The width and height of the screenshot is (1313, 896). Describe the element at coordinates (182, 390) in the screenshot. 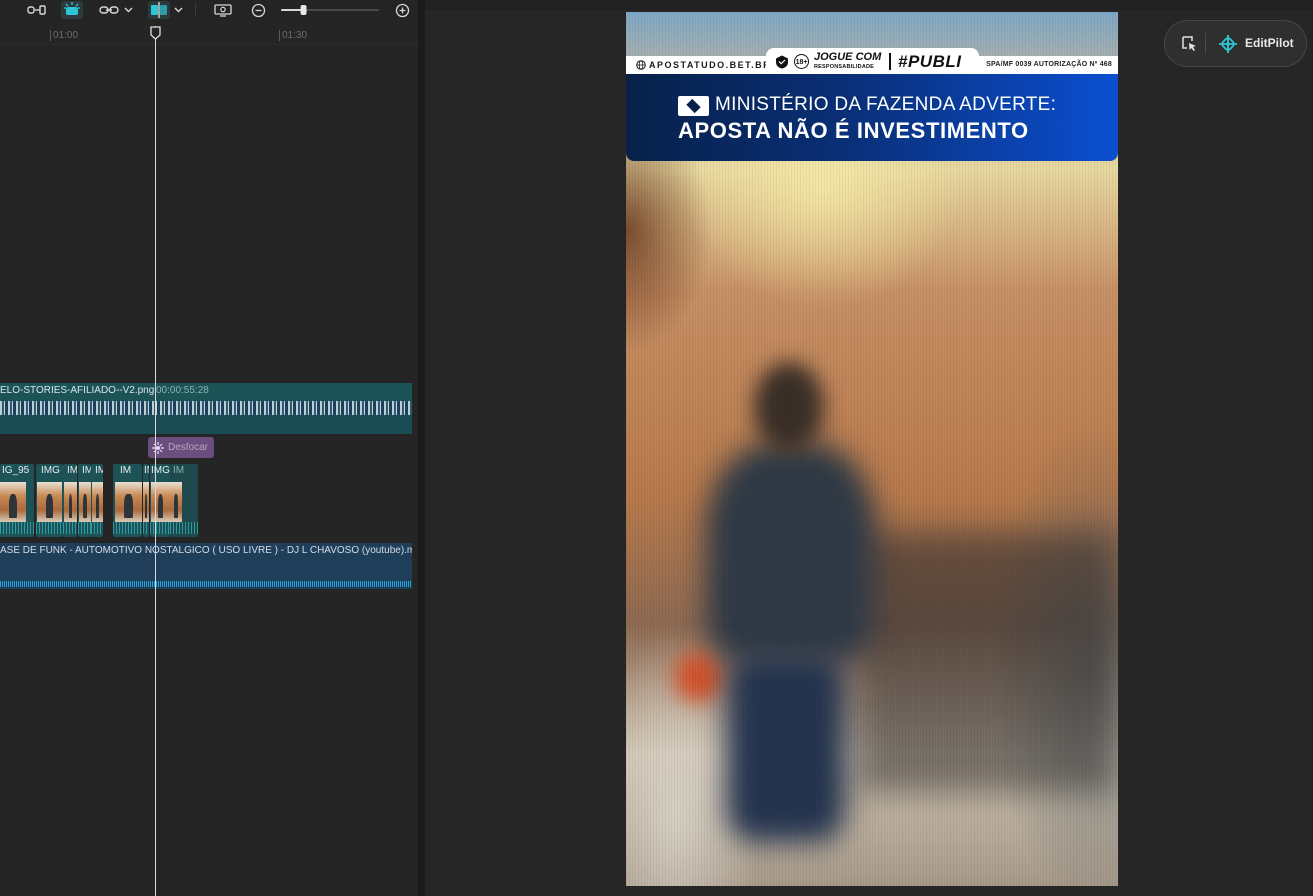

I see `sticker-clip-duration: 00:00:55:28` at that location.